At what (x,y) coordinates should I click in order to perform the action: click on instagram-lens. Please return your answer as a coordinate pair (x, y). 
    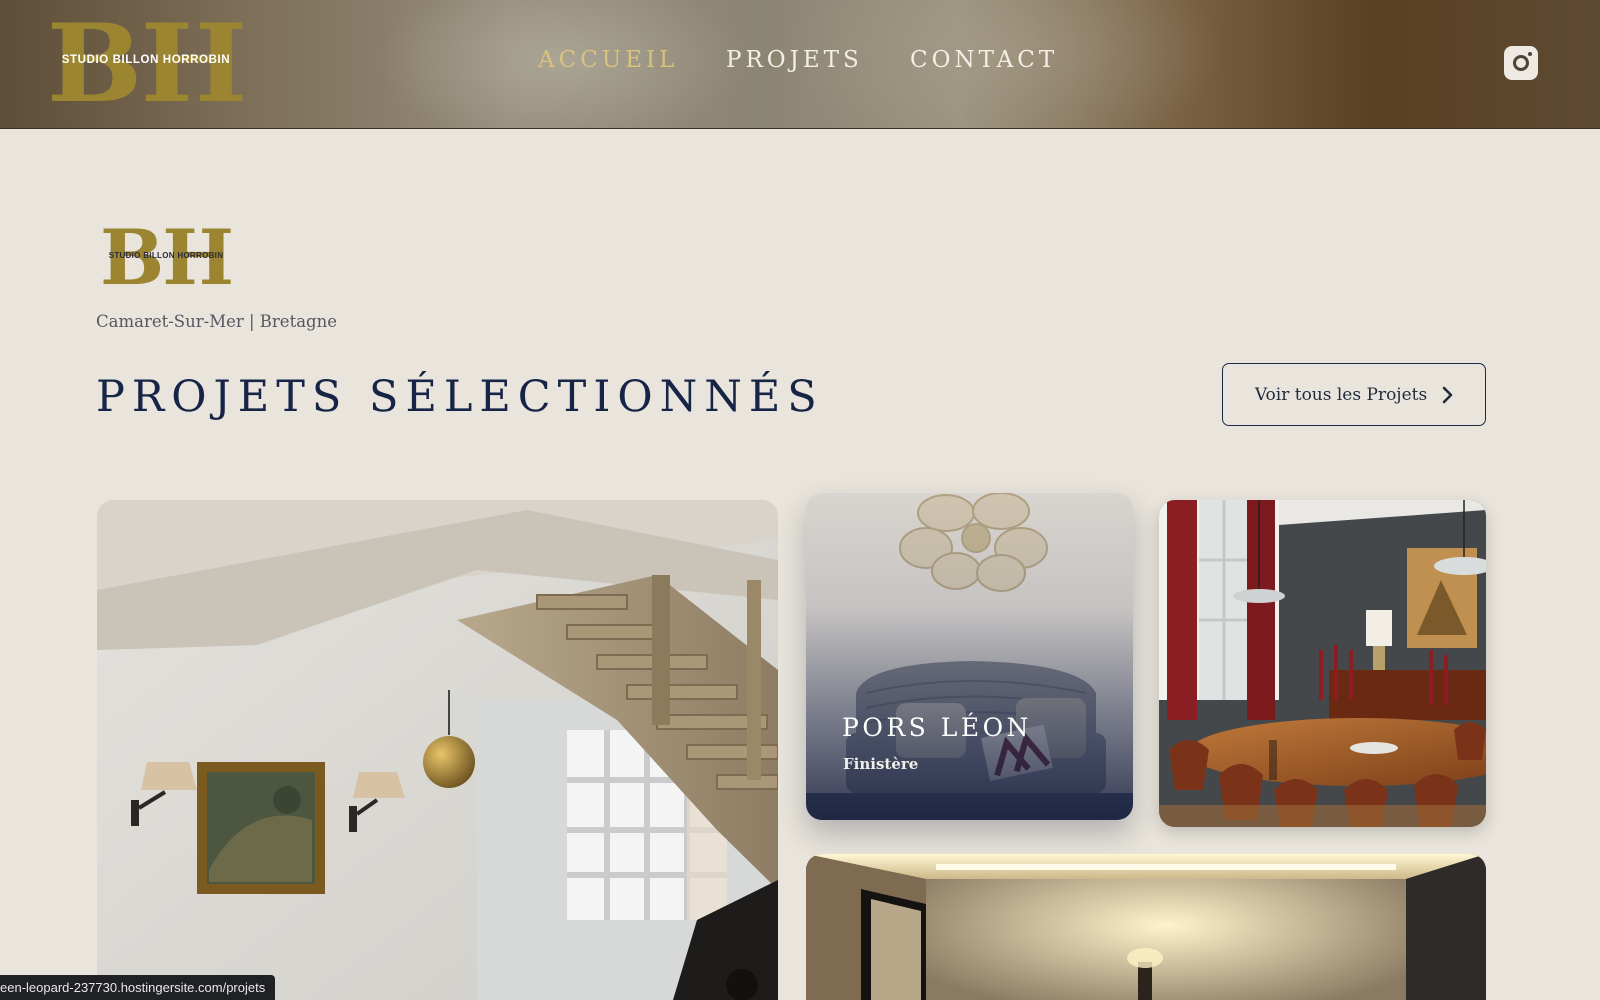
    Looking at the image, I should click on (1521, 63).